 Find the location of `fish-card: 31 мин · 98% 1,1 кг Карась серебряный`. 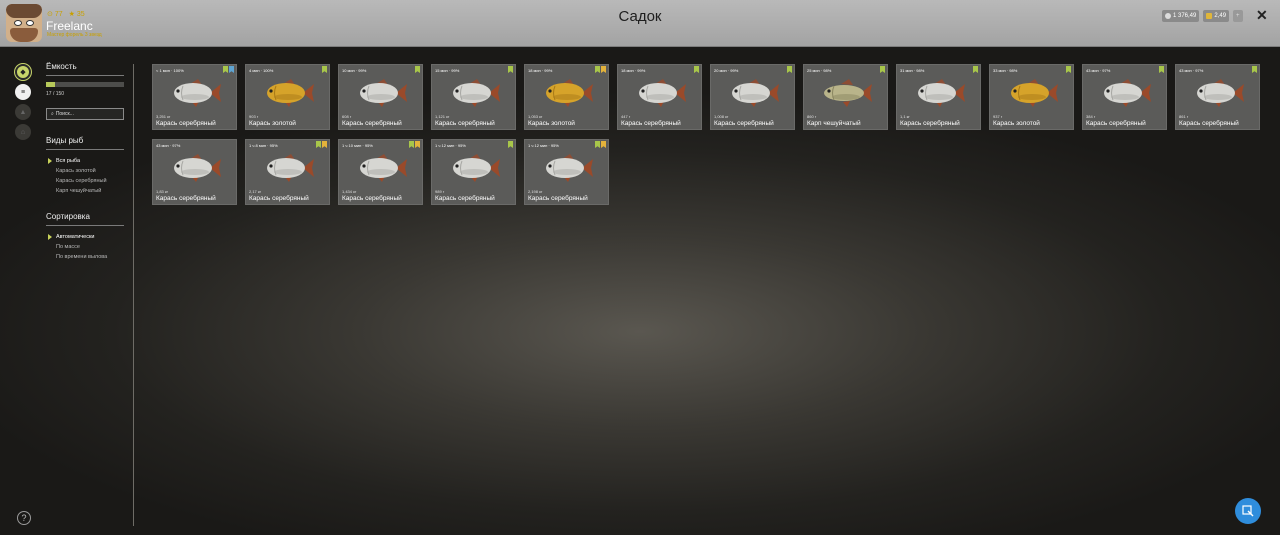

fish-card: 31 мин · 98% 1,1 кг Карась серебряный is located at coordinates (938, 97).